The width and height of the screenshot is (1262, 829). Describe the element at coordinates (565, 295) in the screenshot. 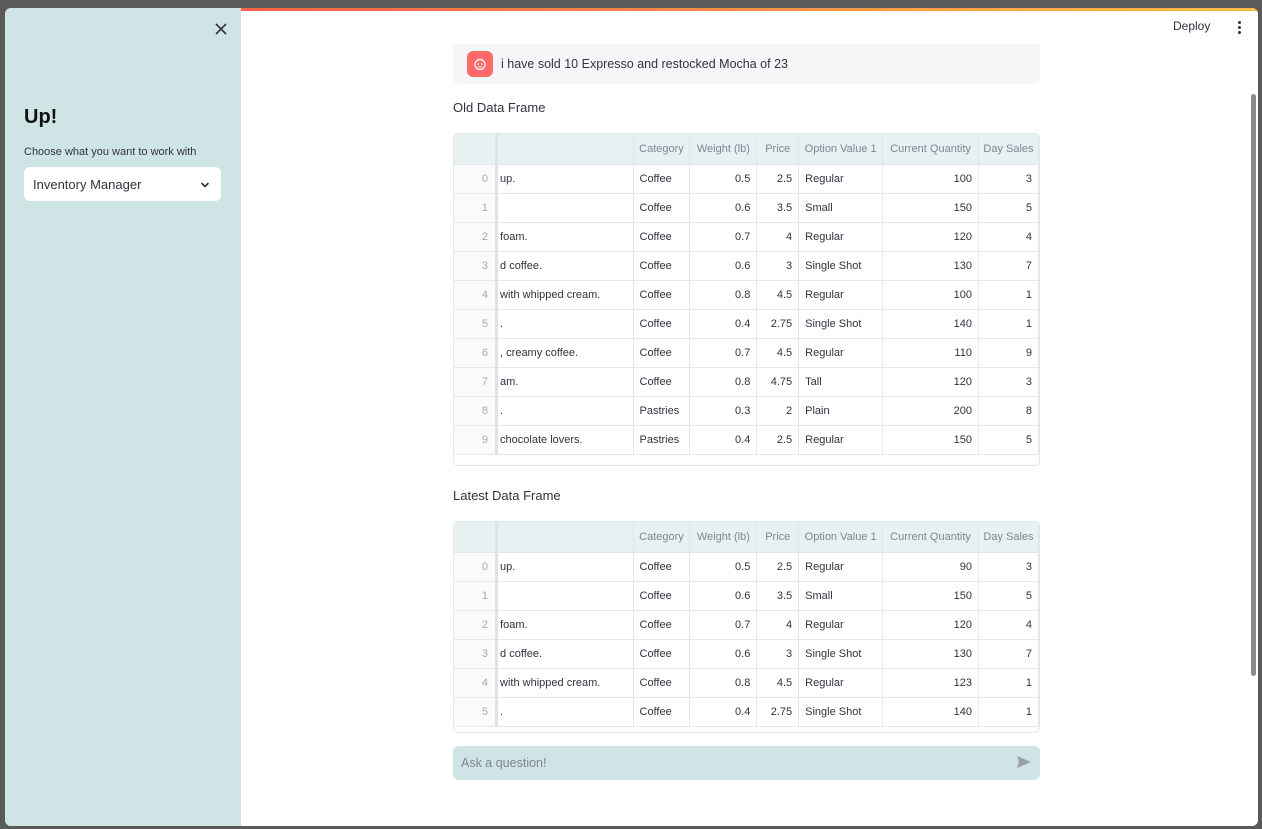

I see `table-cell: with whipped cream.` at that location.